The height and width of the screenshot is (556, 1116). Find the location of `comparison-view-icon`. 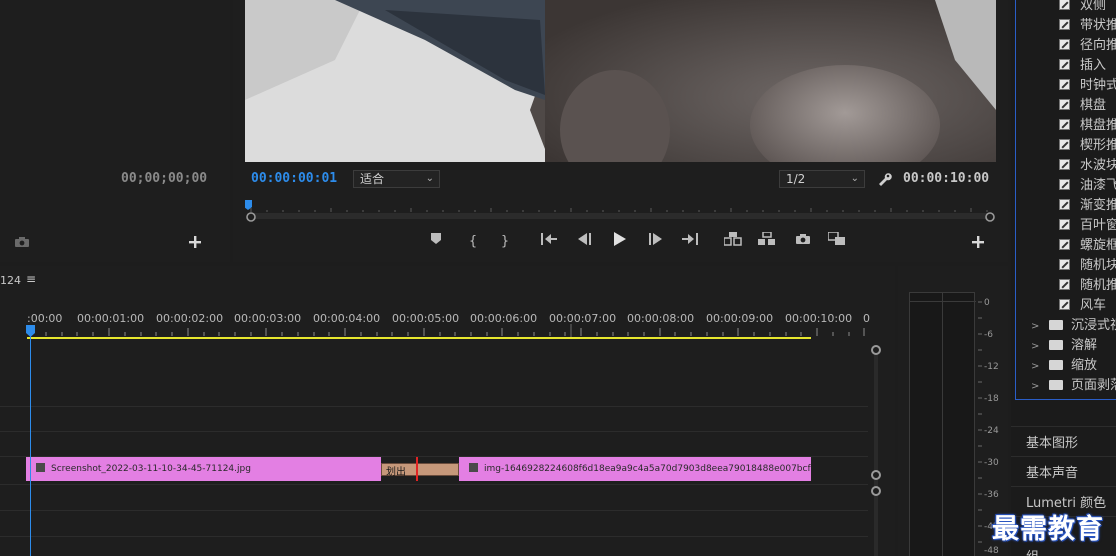

comparison-view-icon is located at coordinates (837, 241).